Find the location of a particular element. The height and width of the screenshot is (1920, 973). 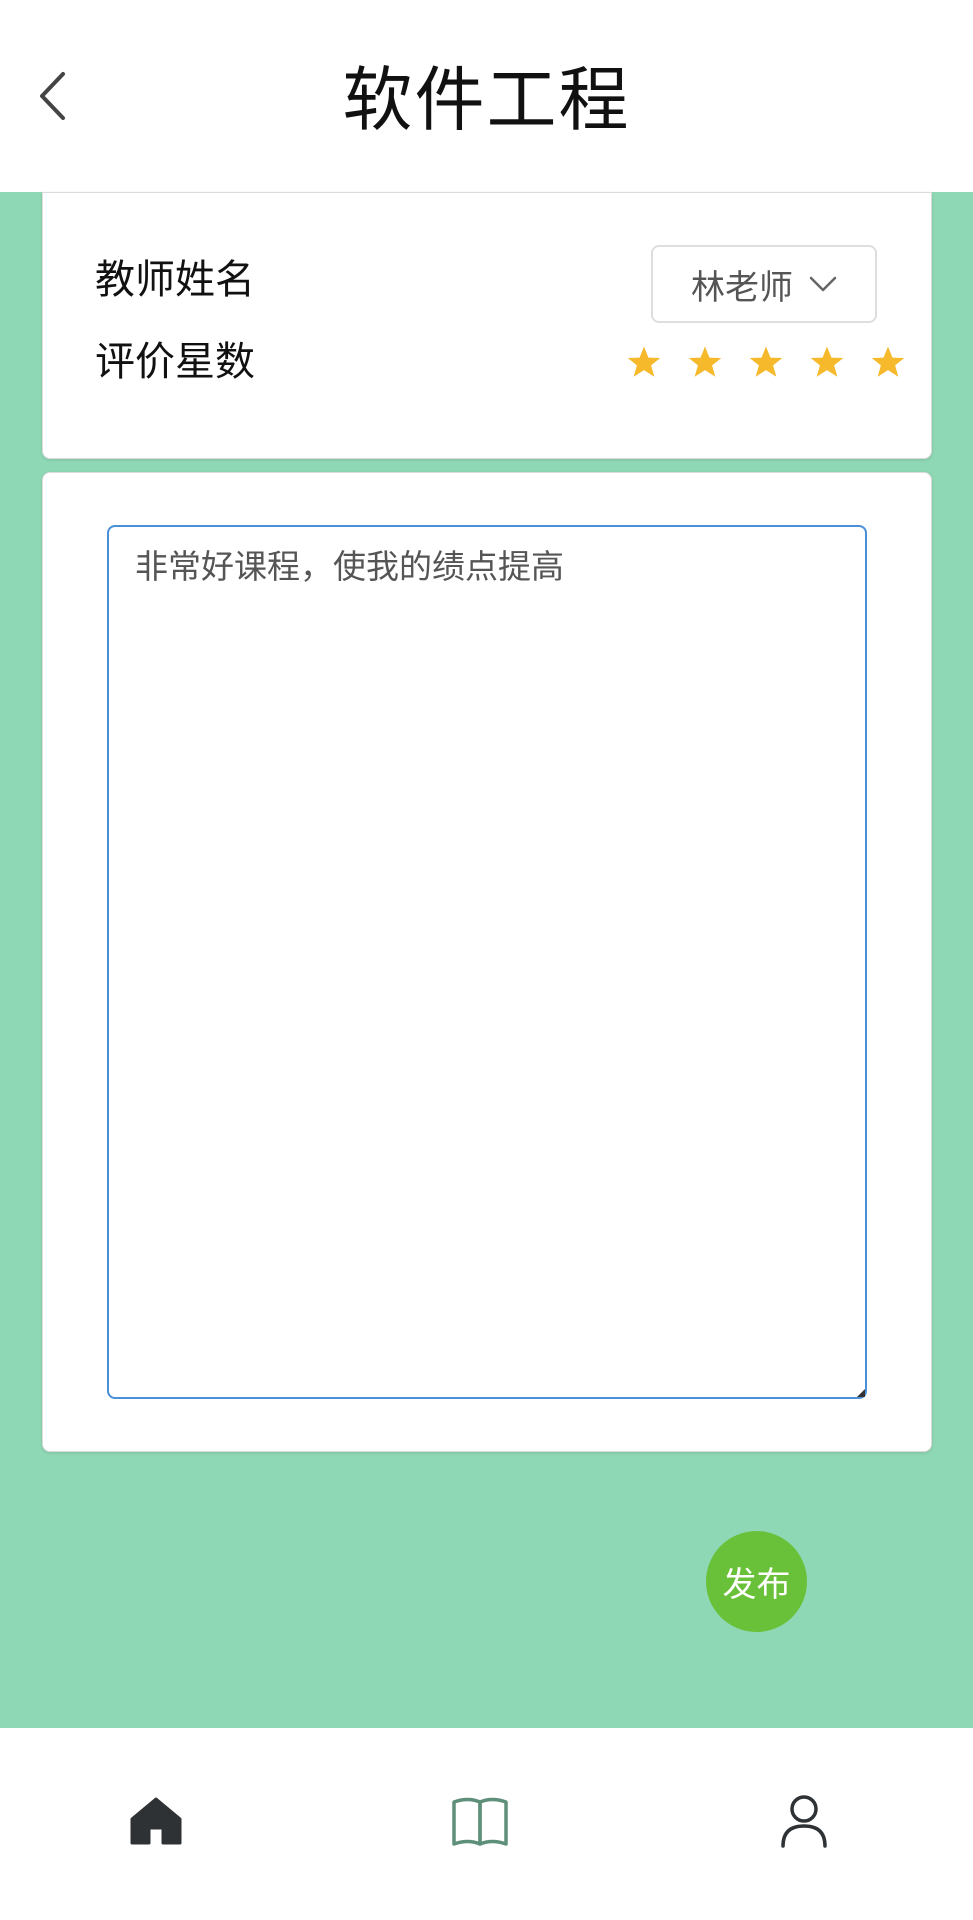

nav-courses is located at coordinates (480, 1821).